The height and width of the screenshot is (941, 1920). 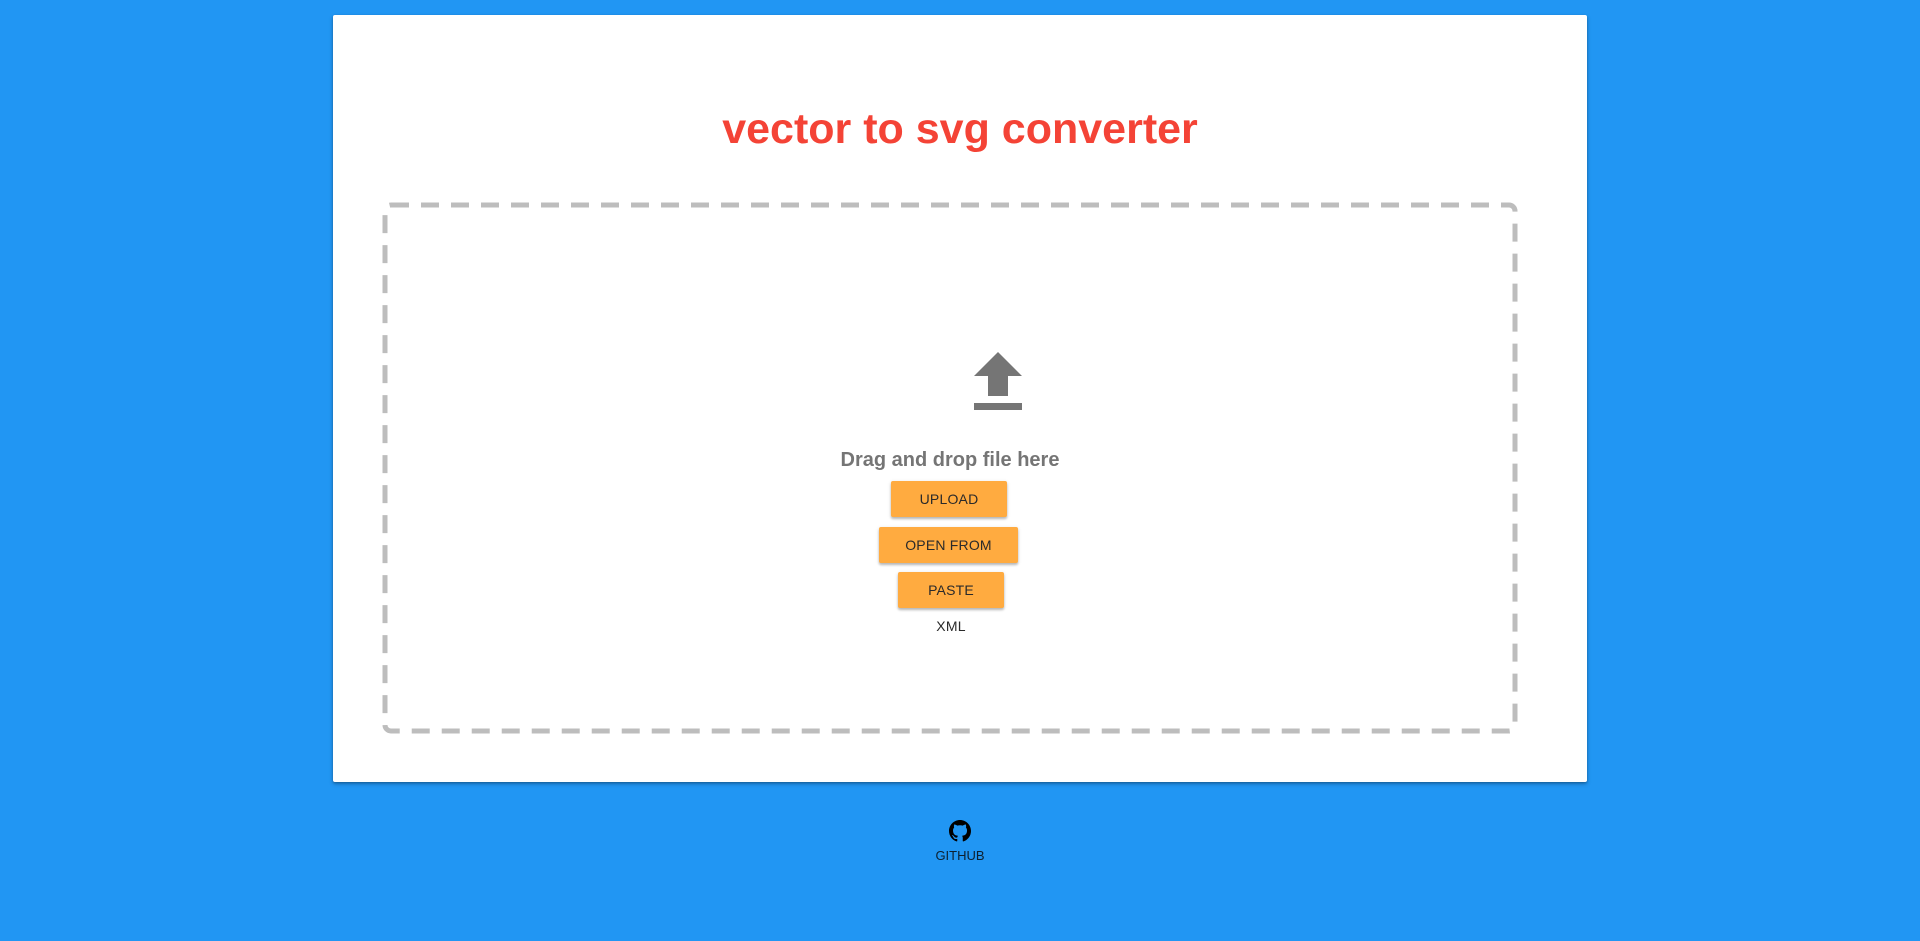 I want to click on github-label: GITHUB, so click(x=960, y=855).